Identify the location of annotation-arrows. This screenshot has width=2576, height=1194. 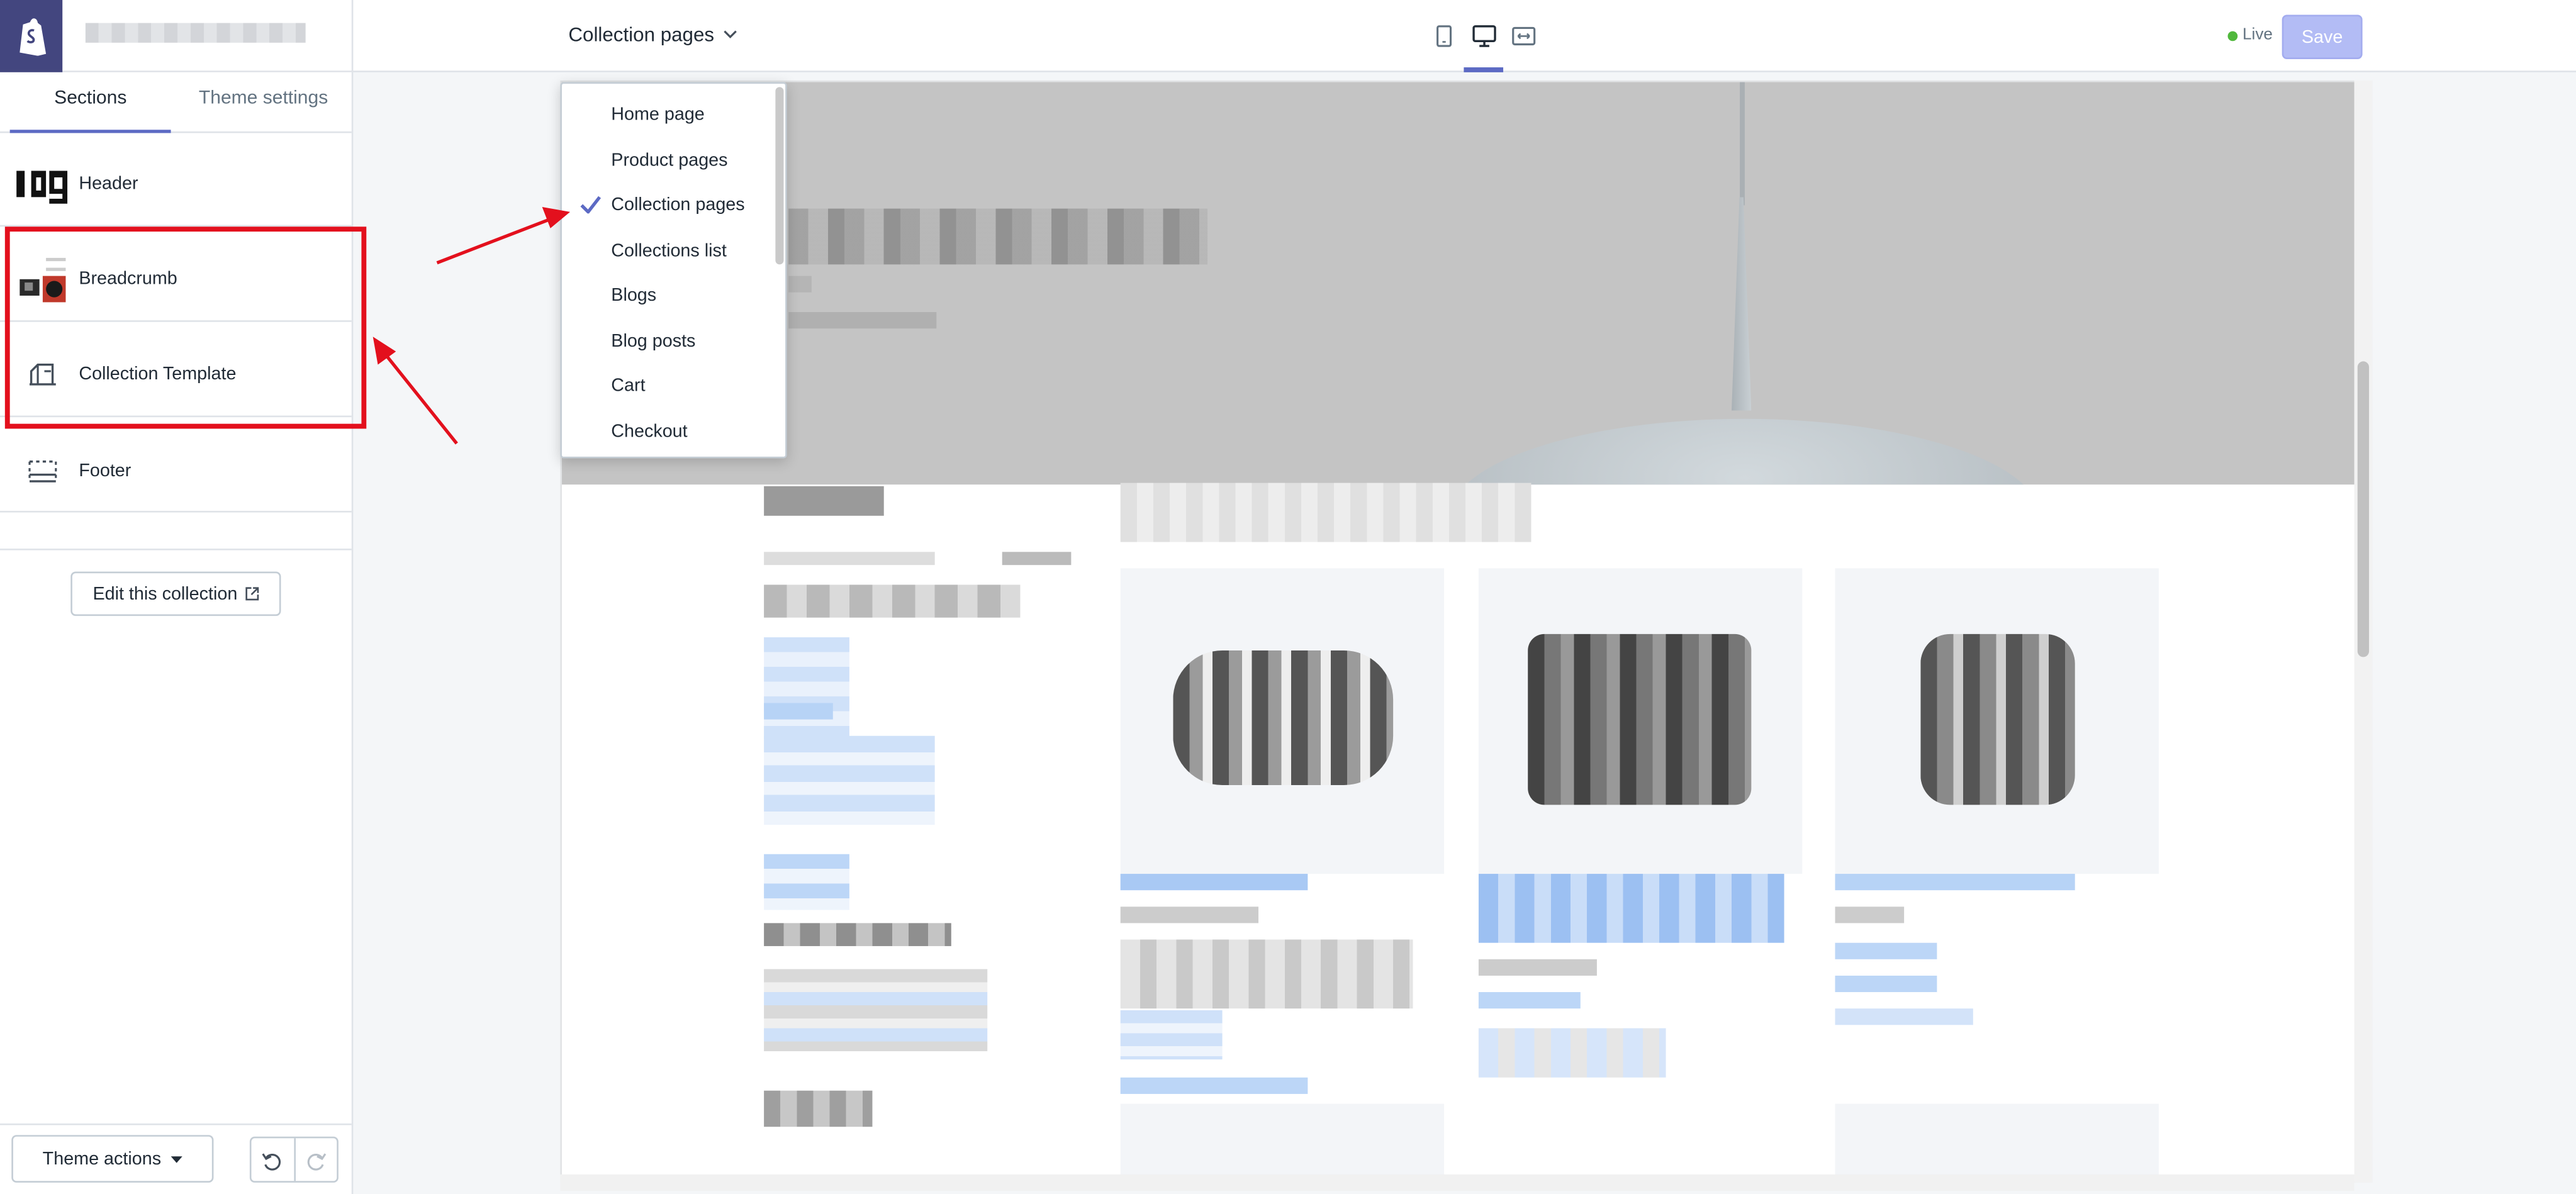
(471, 325).